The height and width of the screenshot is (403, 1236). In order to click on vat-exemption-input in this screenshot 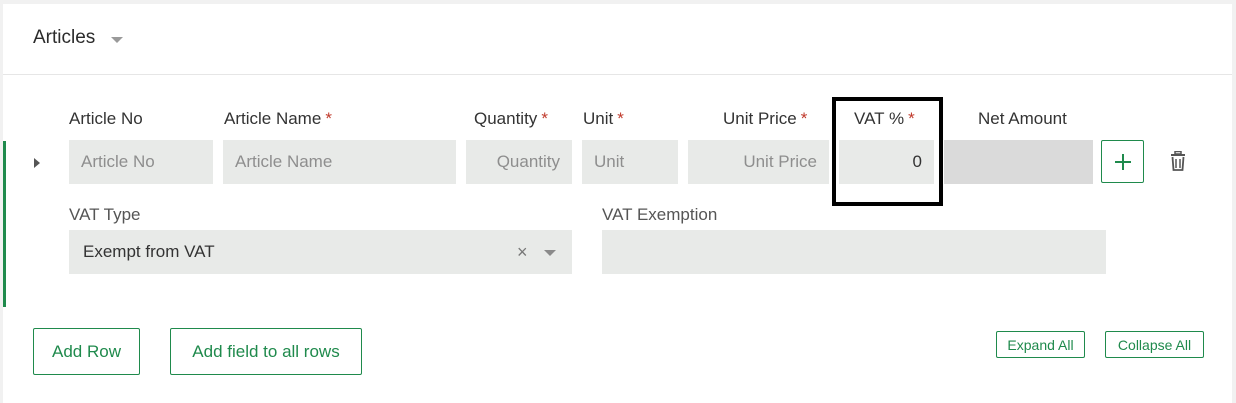, I will do `click(854, 252)`.